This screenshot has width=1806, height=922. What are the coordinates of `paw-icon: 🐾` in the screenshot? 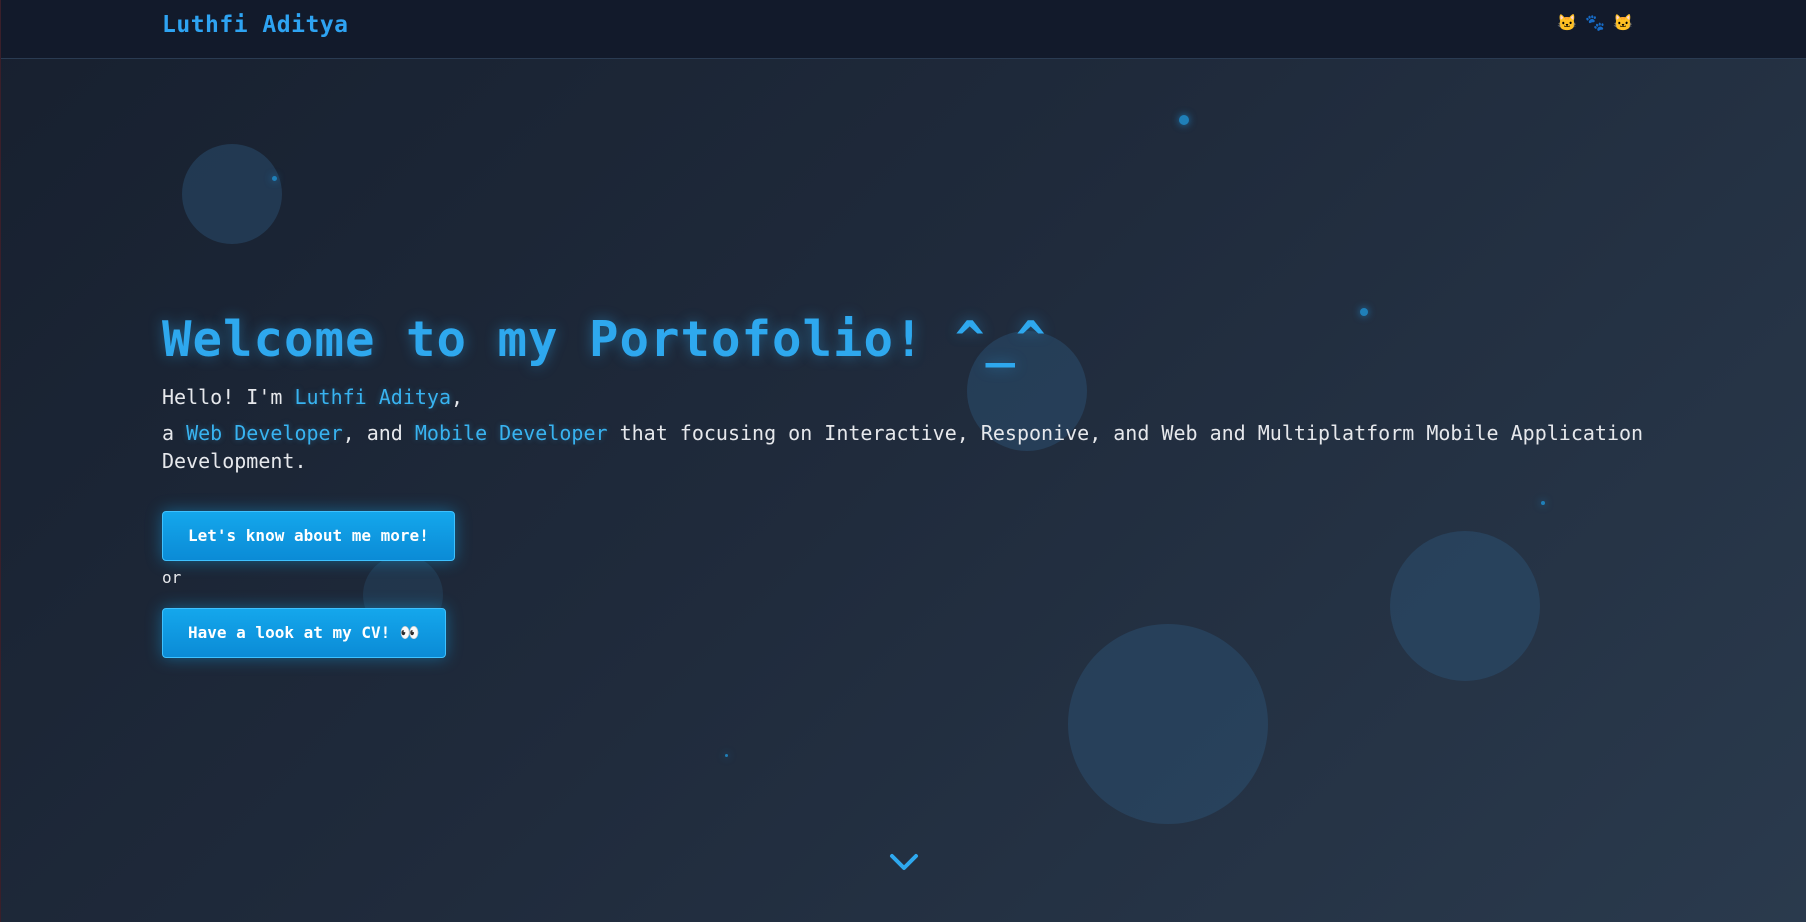 It's located at (1595, 23).